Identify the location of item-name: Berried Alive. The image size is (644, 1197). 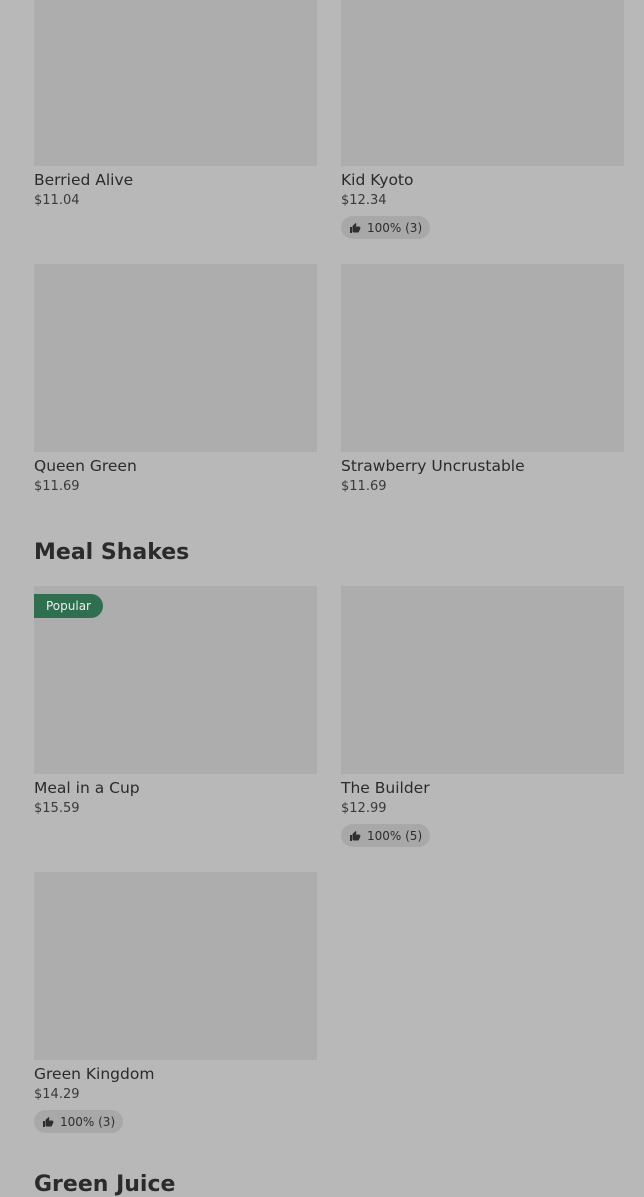
(84, 180).